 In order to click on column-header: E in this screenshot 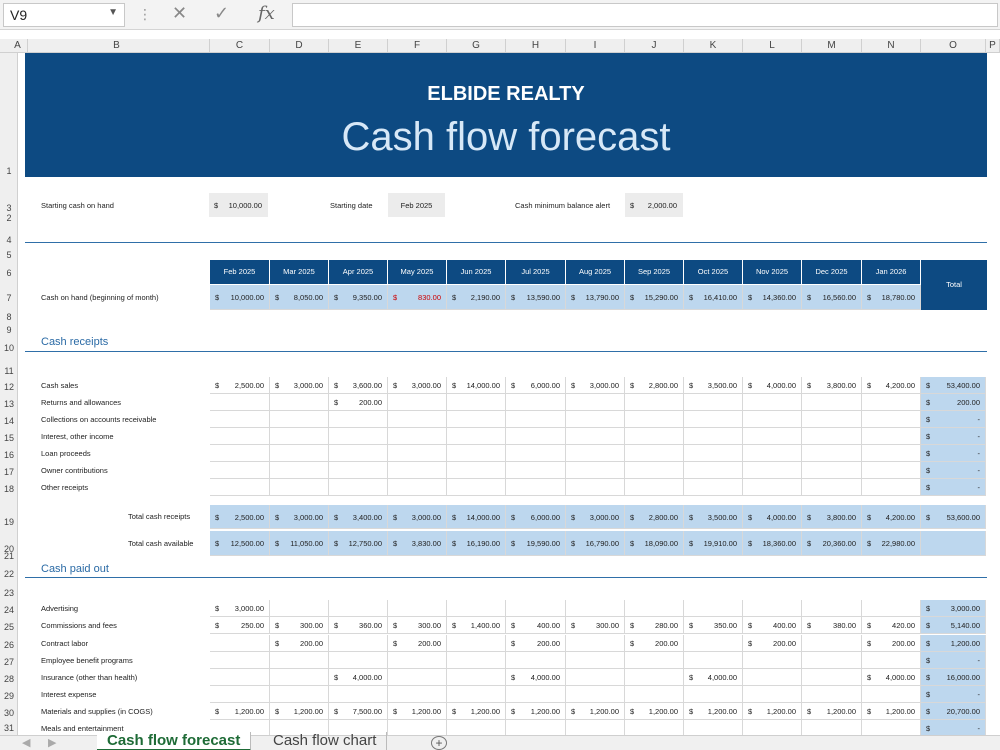, I will do `click(358, 46)`.